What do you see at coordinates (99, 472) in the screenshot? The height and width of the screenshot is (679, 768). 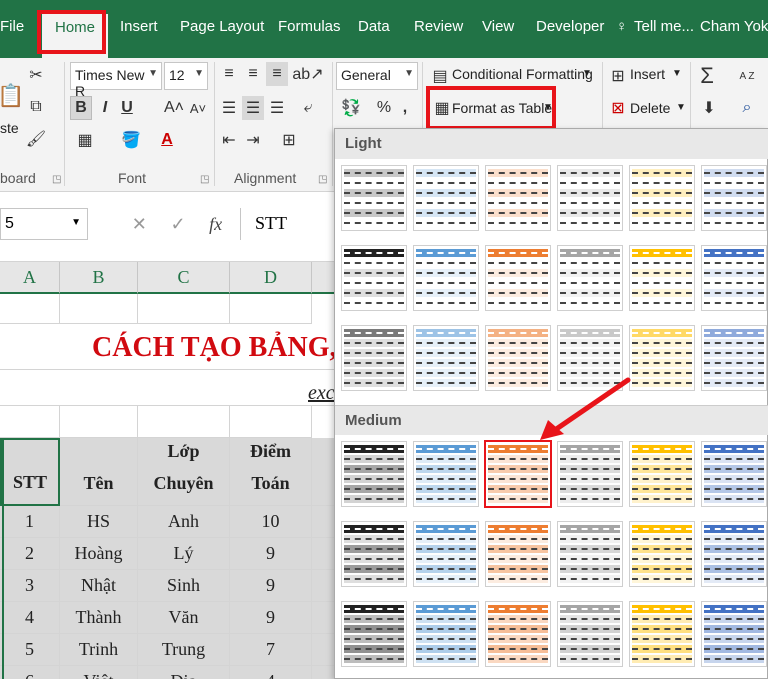 I see `header-cell-ten: Tên` at bounding box center [99, 472].